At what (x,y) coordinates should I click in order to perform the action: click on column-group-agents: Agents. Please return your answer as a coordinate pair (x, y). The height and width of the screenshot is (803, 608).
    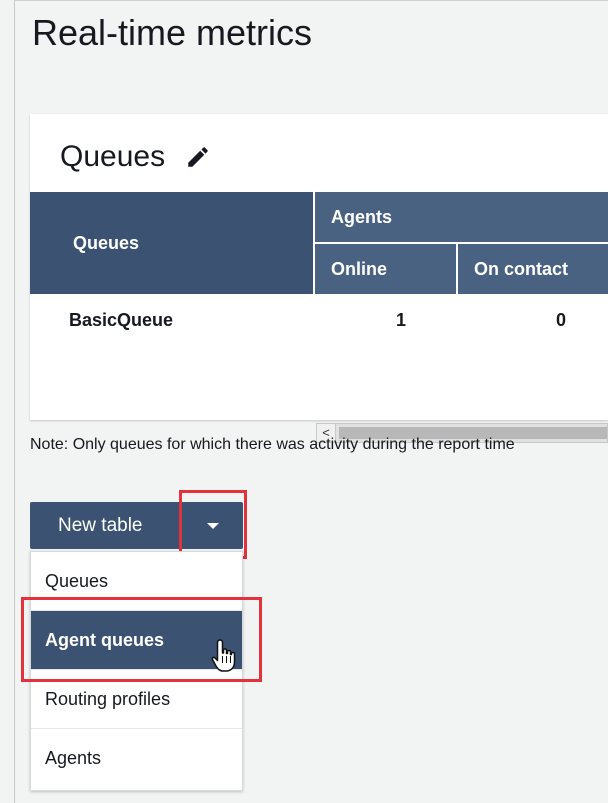
    Looking at the image, I should click on (461, 217).